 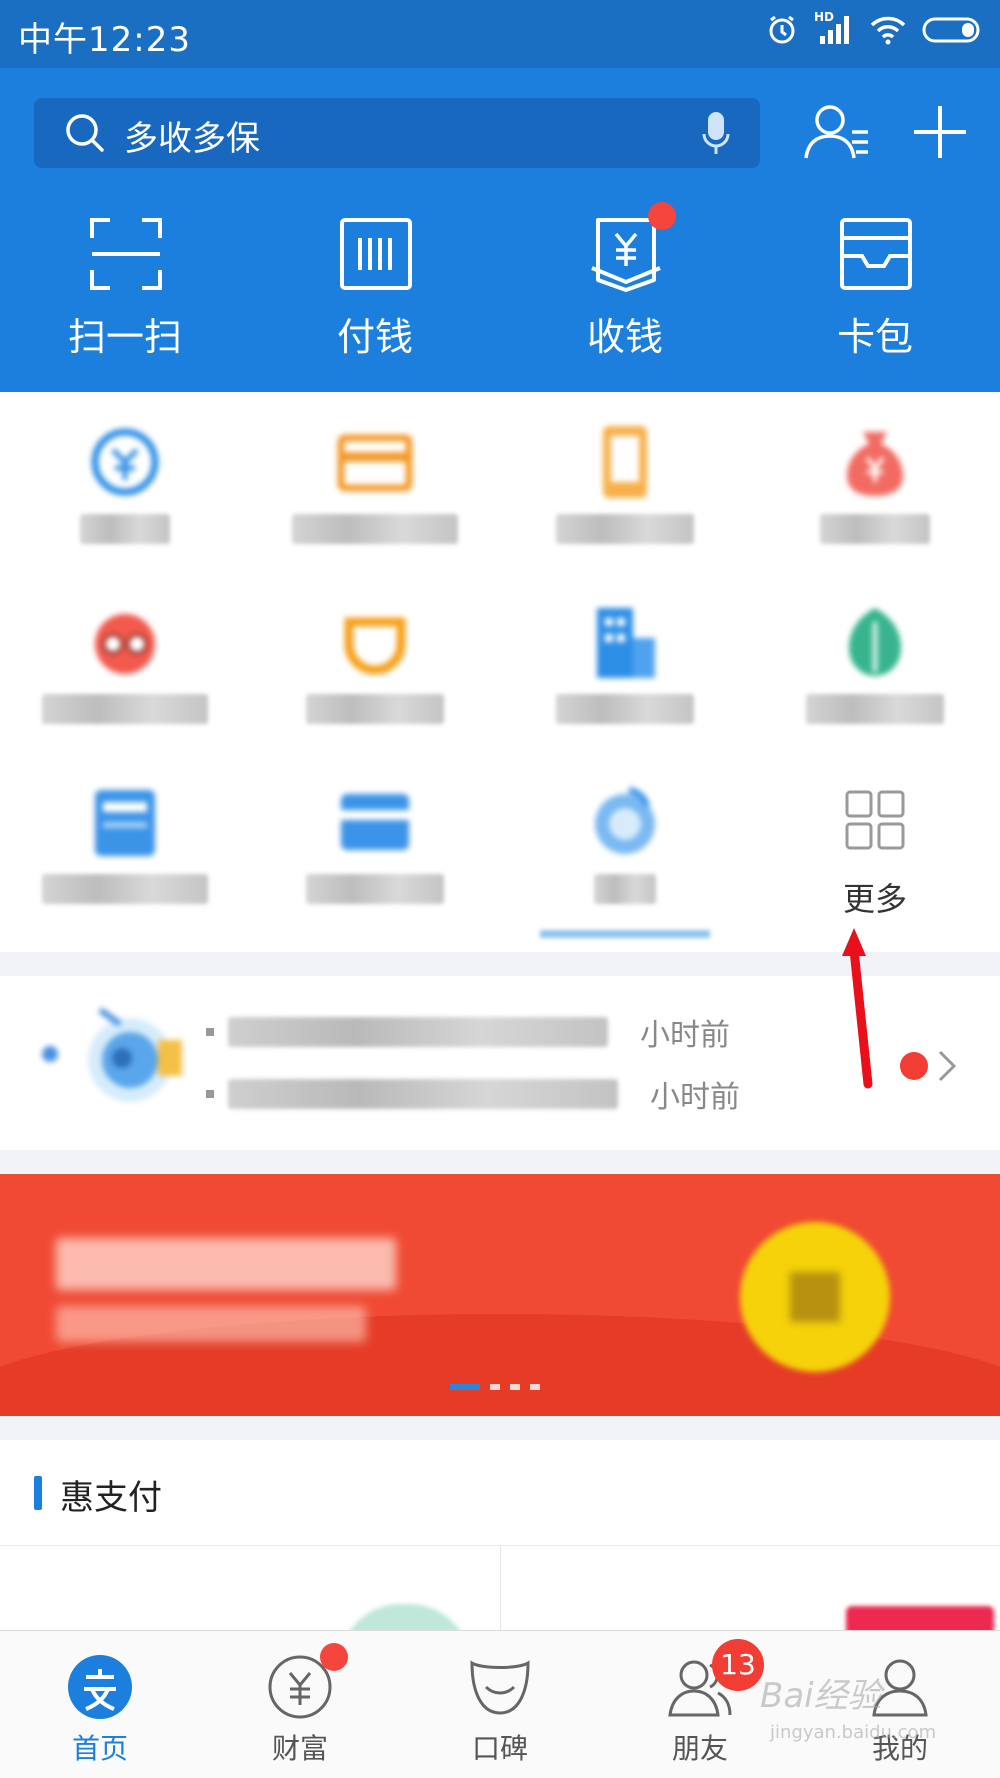 I want to click on status-time: 中午12:23, so click(x=104, y=40).